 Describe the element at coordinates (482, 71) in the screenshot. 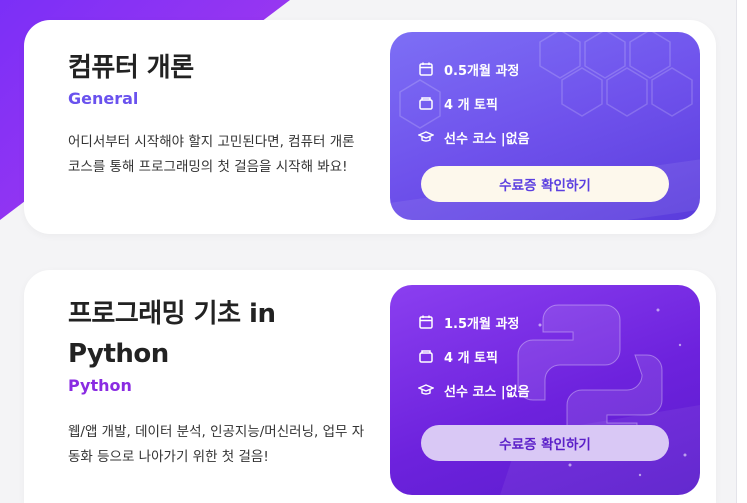

I see `duration-text: 0.5개월 과정` at that location.